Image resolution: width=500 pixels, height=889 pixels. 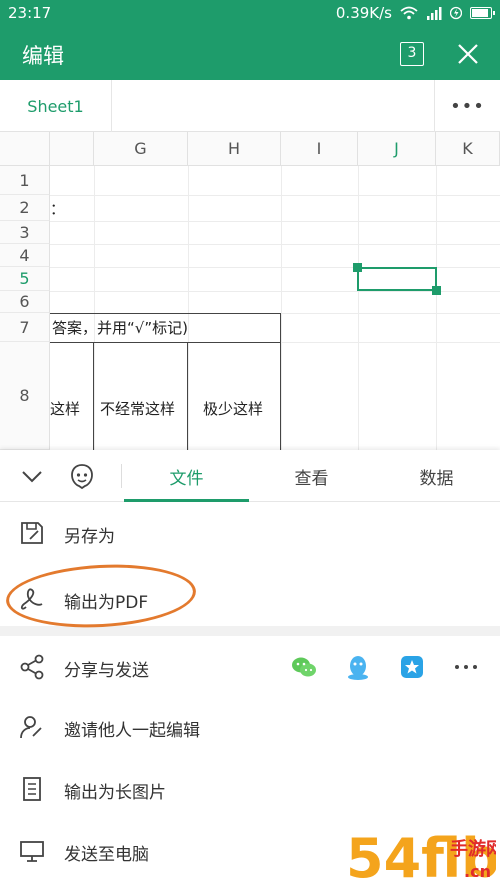 What do you see at coordinates (106, 855) in the screenshot?
I see `menu-label: 发送至电脑` at bounding box center [106, 855].